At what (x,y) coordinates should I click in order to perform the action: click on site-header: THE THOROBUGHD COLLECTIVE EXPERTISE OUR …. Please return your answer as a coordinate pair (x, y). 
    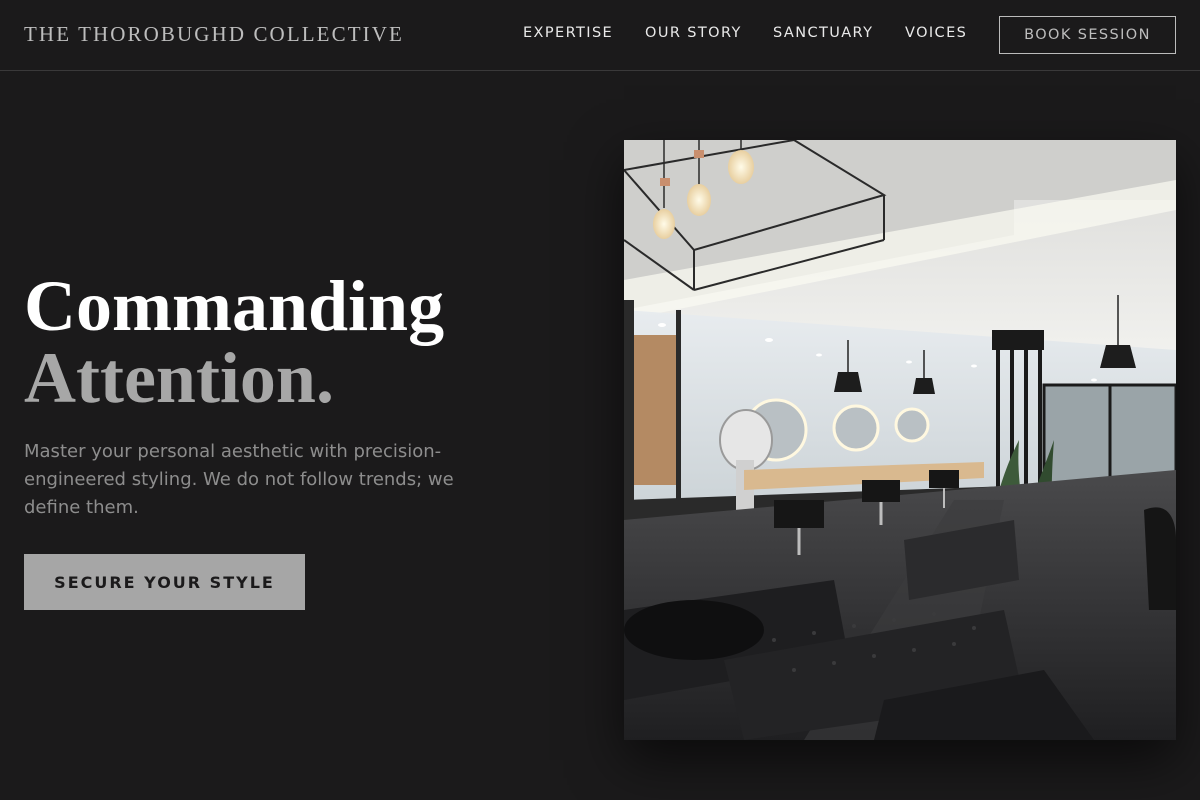
    Looking at the image, I should click on (600, 35).